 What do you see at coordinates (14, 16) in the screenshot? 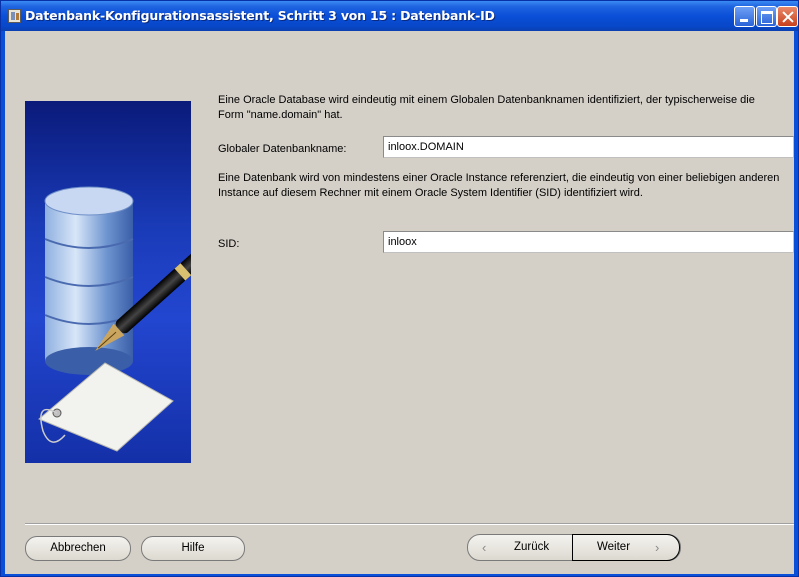
I see `app-icon` at bounding box center [14, 16].